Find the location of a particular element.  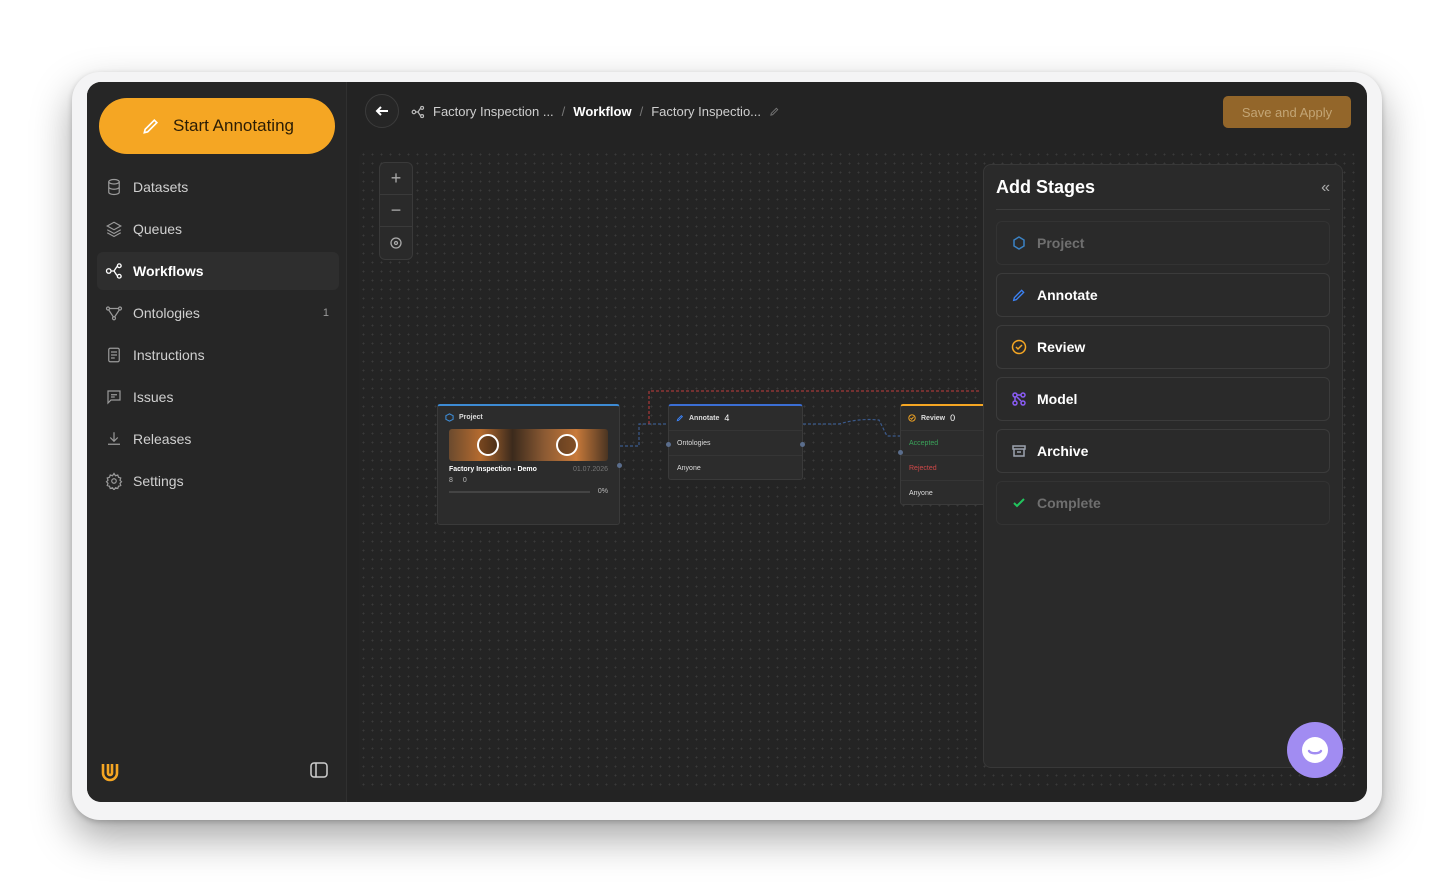

sidebar-item-datasets: Datasets is located at coordinates (218, 187).